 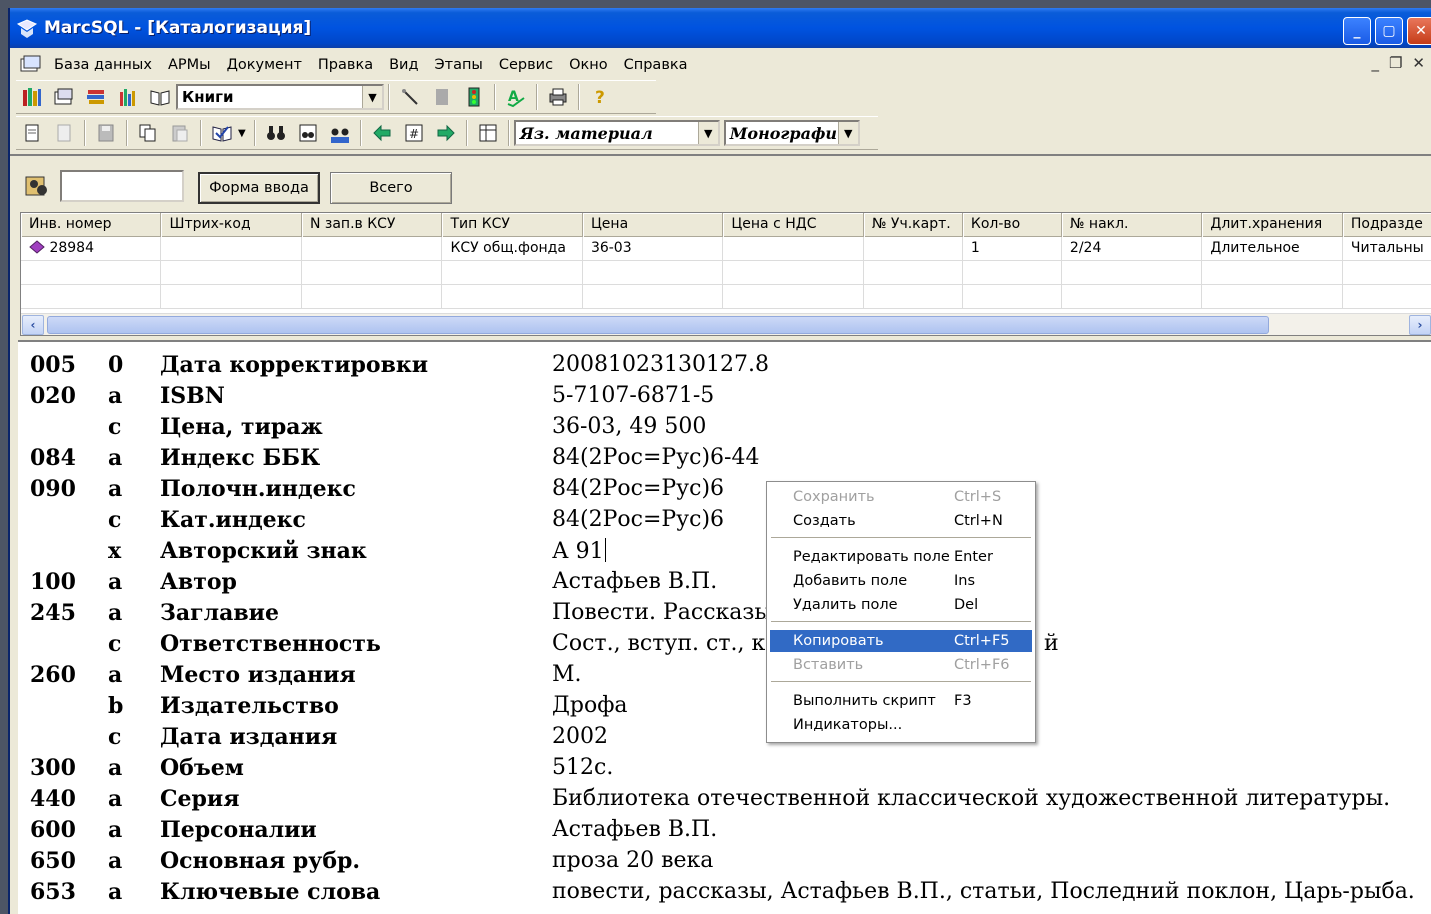 What do you see at coordinates (280, 97) in the screenshot?
I see `document-type-combo: Книги ▼` at bounding box center [280, 97].